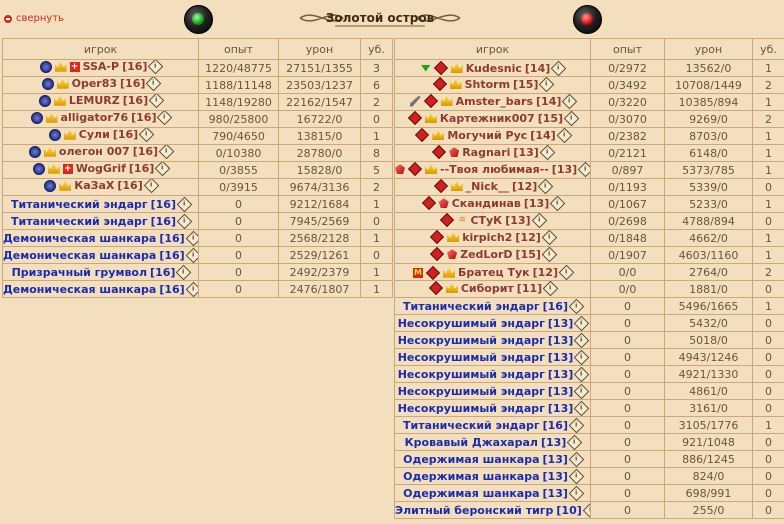 This screenshot has height=524, width=784. Describe the element at coordinates (487, 288) in the screenshot. I see `player-name-link: Сиборит` at that location.